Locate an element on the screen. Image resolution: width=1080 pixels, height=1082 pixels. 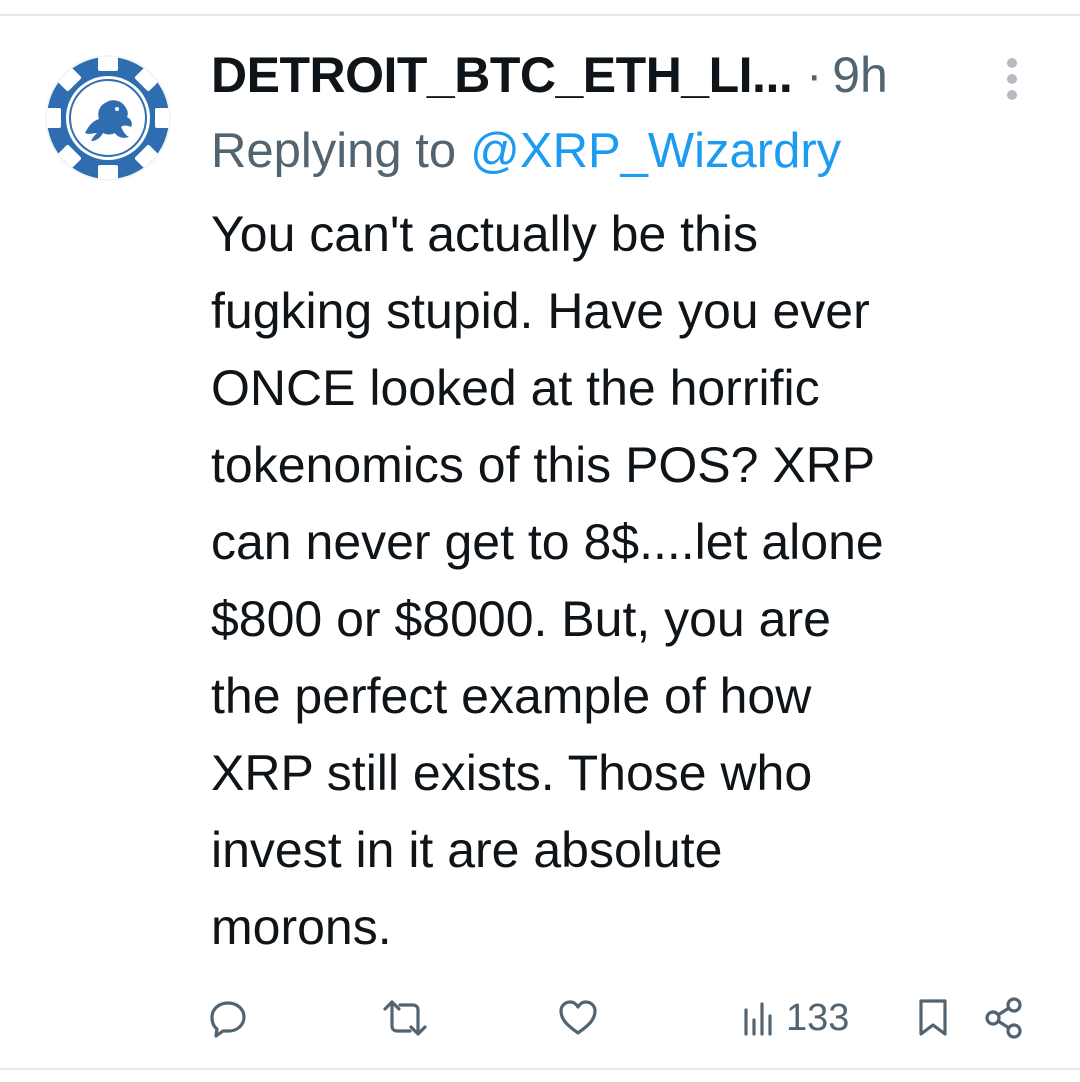
tweet-text-line: invest in it are absolute is located at coordinates (467, 850).